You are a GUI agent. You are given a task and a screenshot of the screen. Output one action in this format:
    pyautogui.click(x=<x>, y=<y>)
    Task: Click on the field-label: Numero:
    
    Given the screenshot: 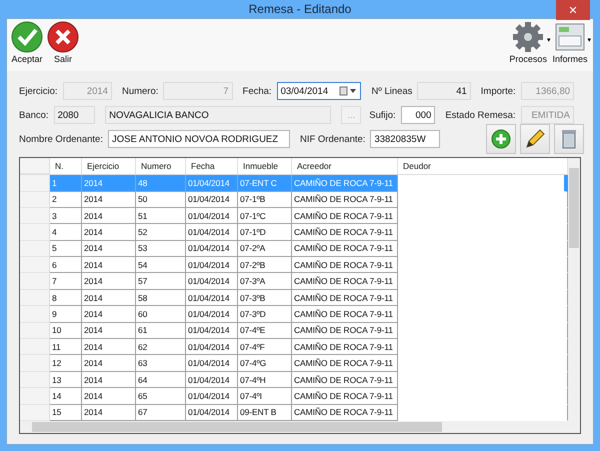 What is the action you would take?
    pyautogui.click(x=140, y=91)
    